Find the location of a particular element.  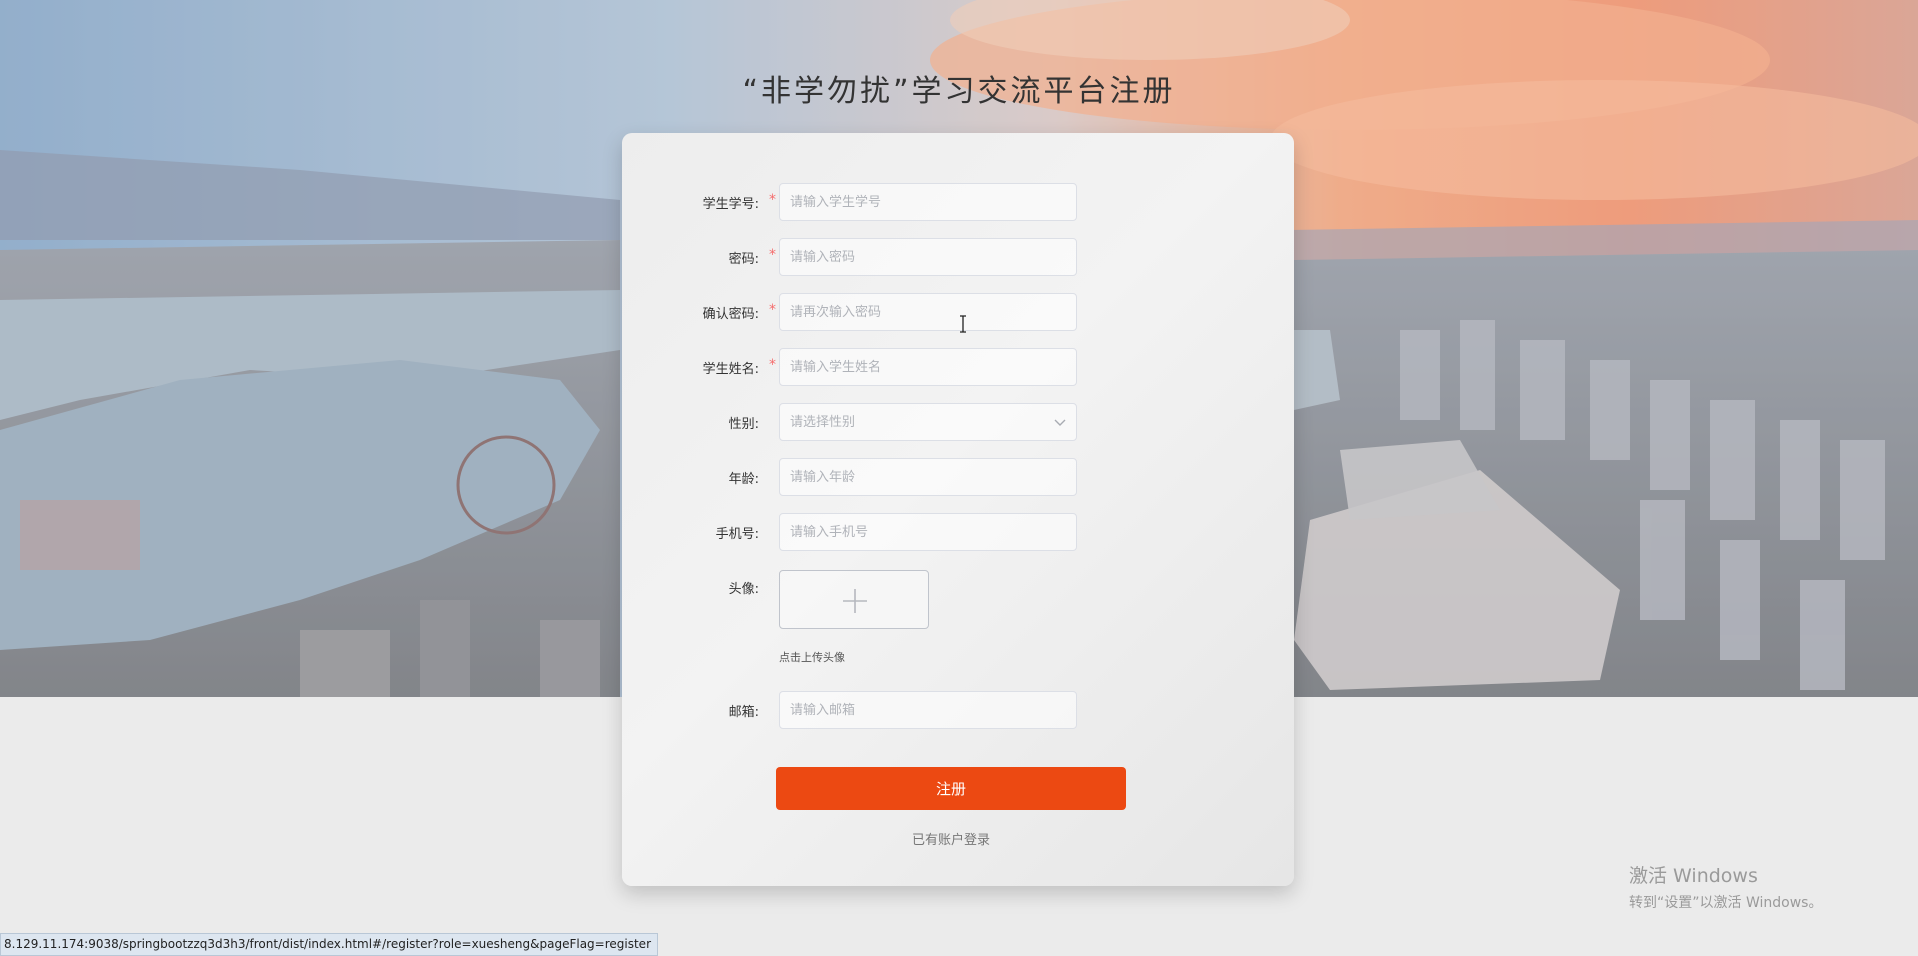

windows-activation-watermark: 激活 Windows 转到“设置”以激活 Windows。 is located at coordinates (1725, 886).